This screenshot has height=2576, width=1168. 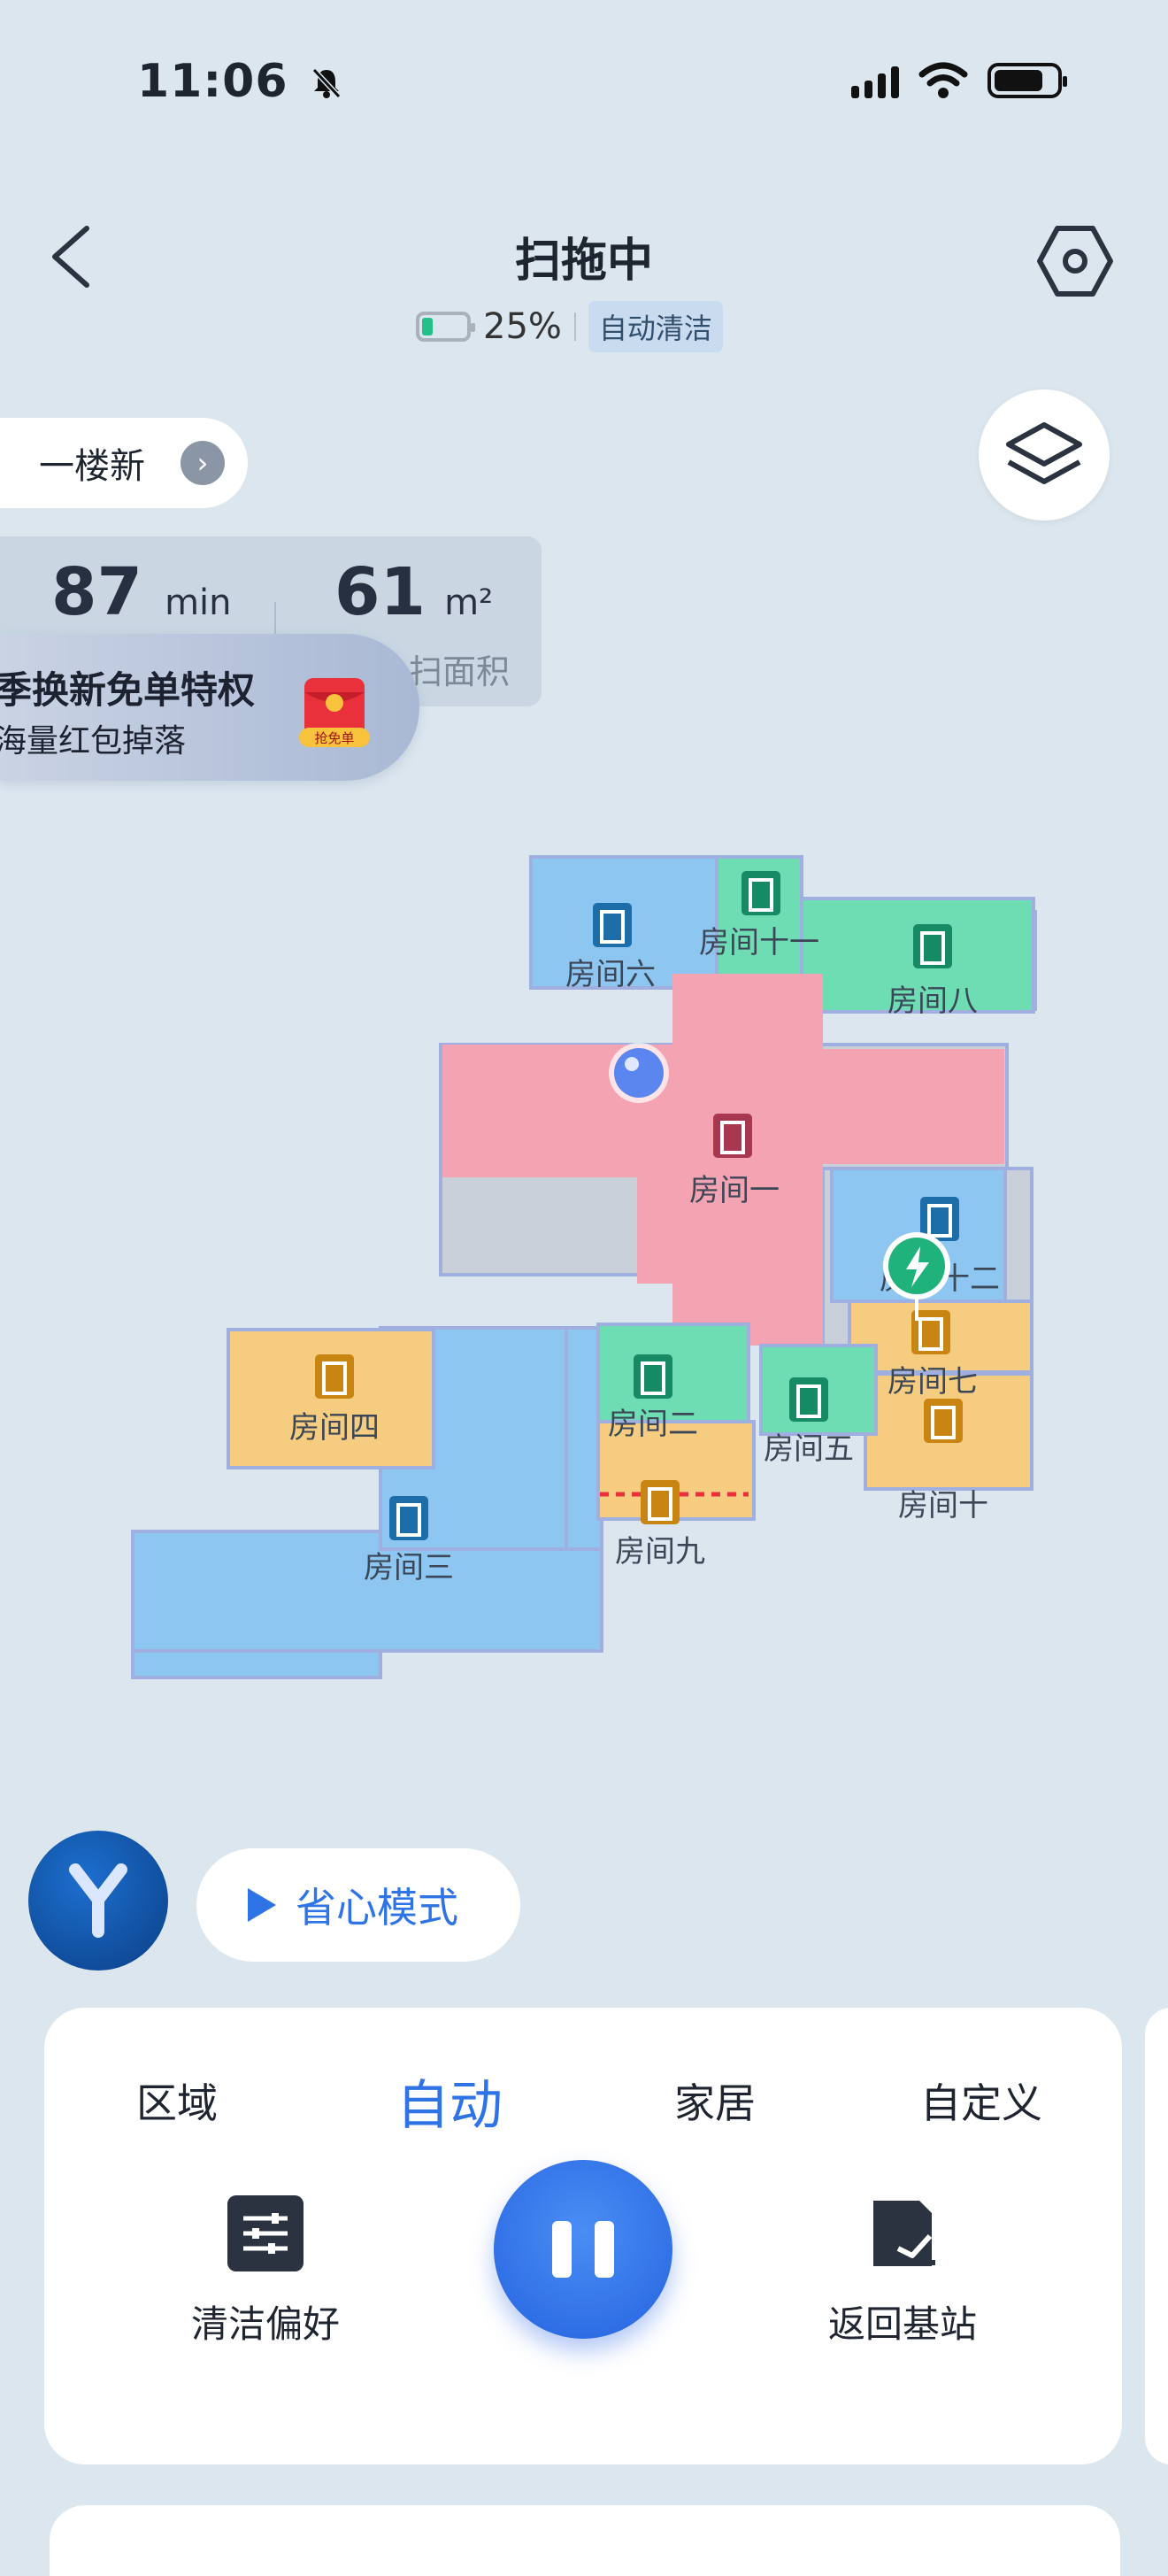 What do you see at coordinates (933, 1382) in the screenshot?
I see `room-label: 房间七` at bounding box center [933, 1382].